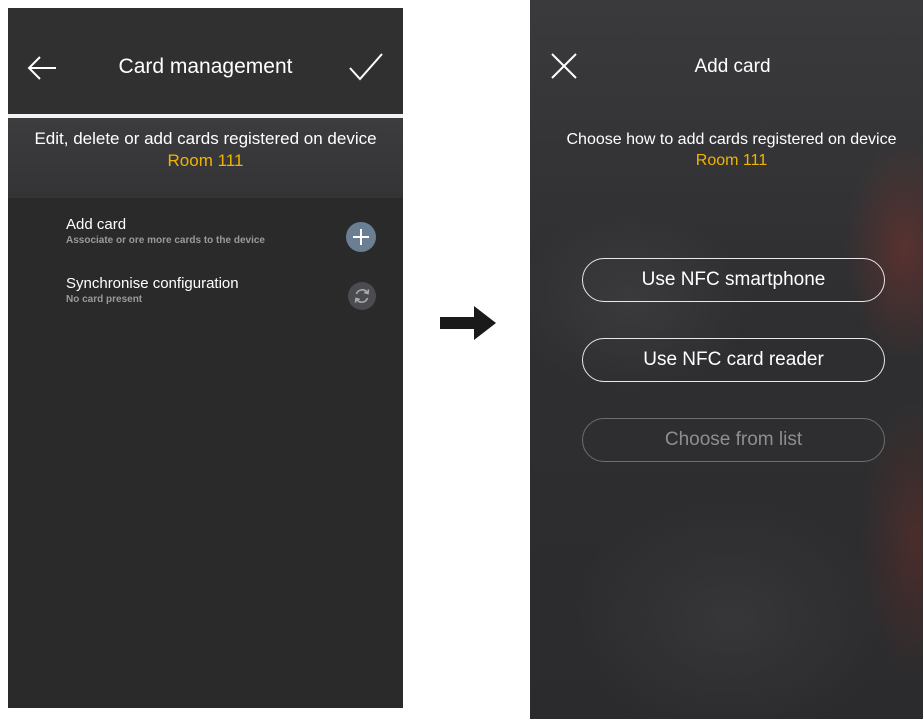 The image size is (923, 719). I want to click on close-icon, so click(564, 66).